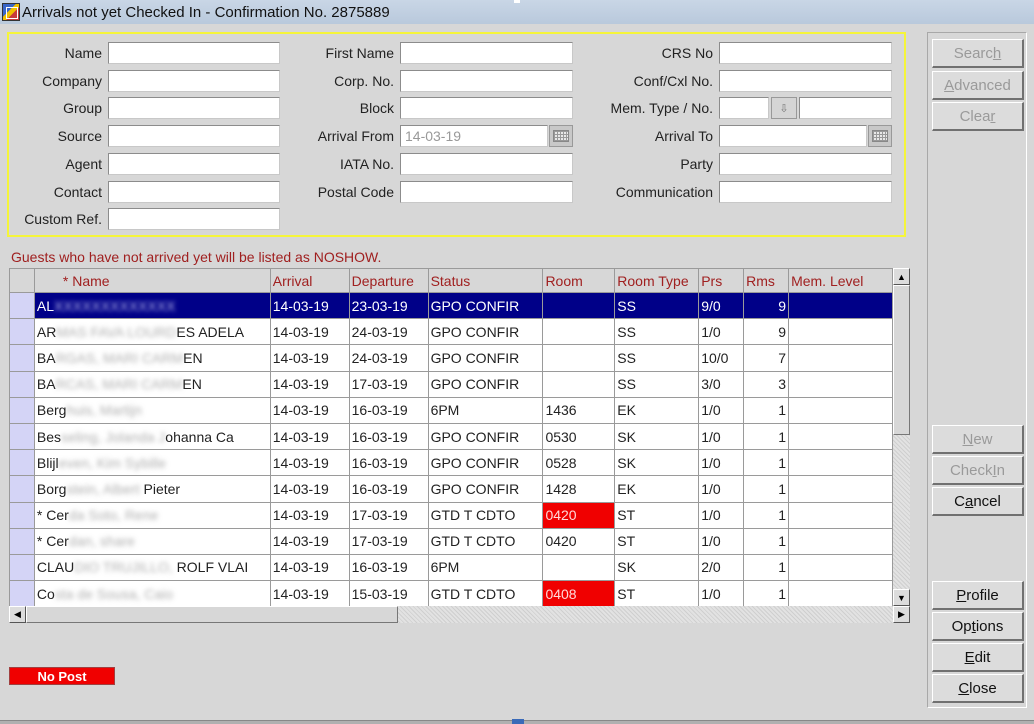 This screenshot has width=1034, height=724. I want to click on column-header-departure: Departure, so click(388, 280).